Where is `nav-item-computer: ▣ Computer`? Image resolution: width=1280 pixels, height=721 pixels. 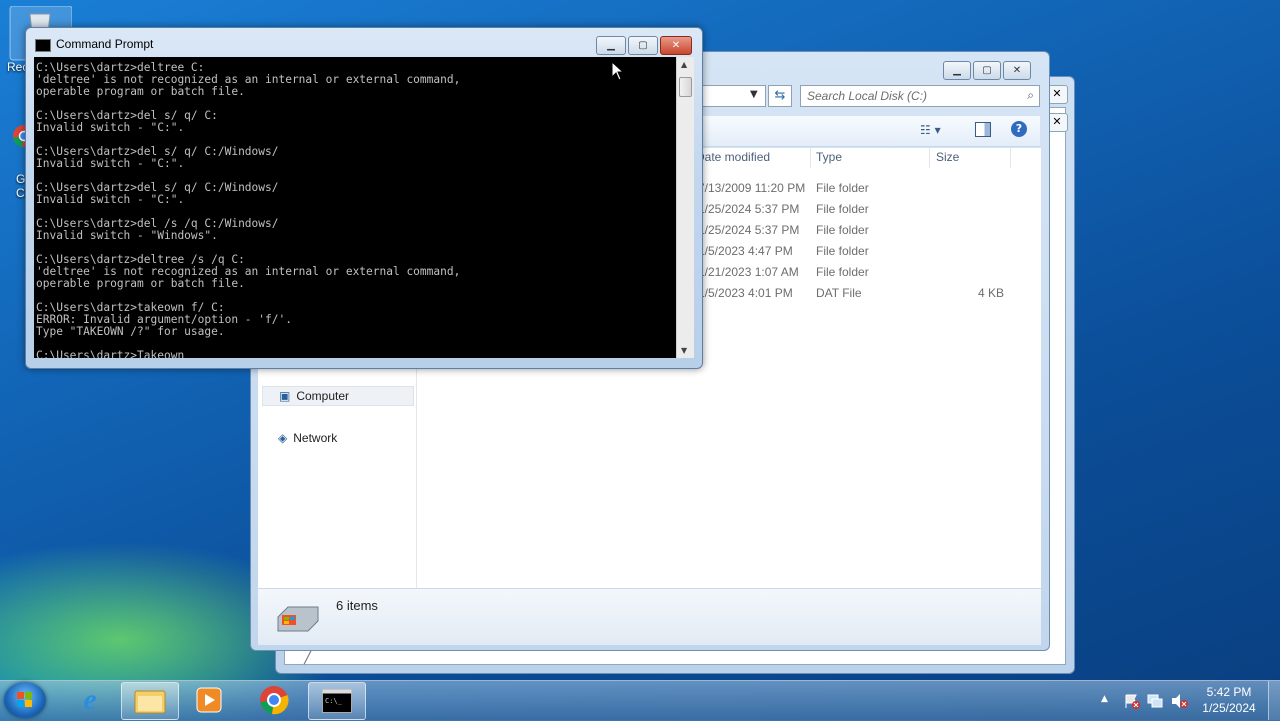 nav-item-computer: ▣ Computer is located at coordinates (338, 396).